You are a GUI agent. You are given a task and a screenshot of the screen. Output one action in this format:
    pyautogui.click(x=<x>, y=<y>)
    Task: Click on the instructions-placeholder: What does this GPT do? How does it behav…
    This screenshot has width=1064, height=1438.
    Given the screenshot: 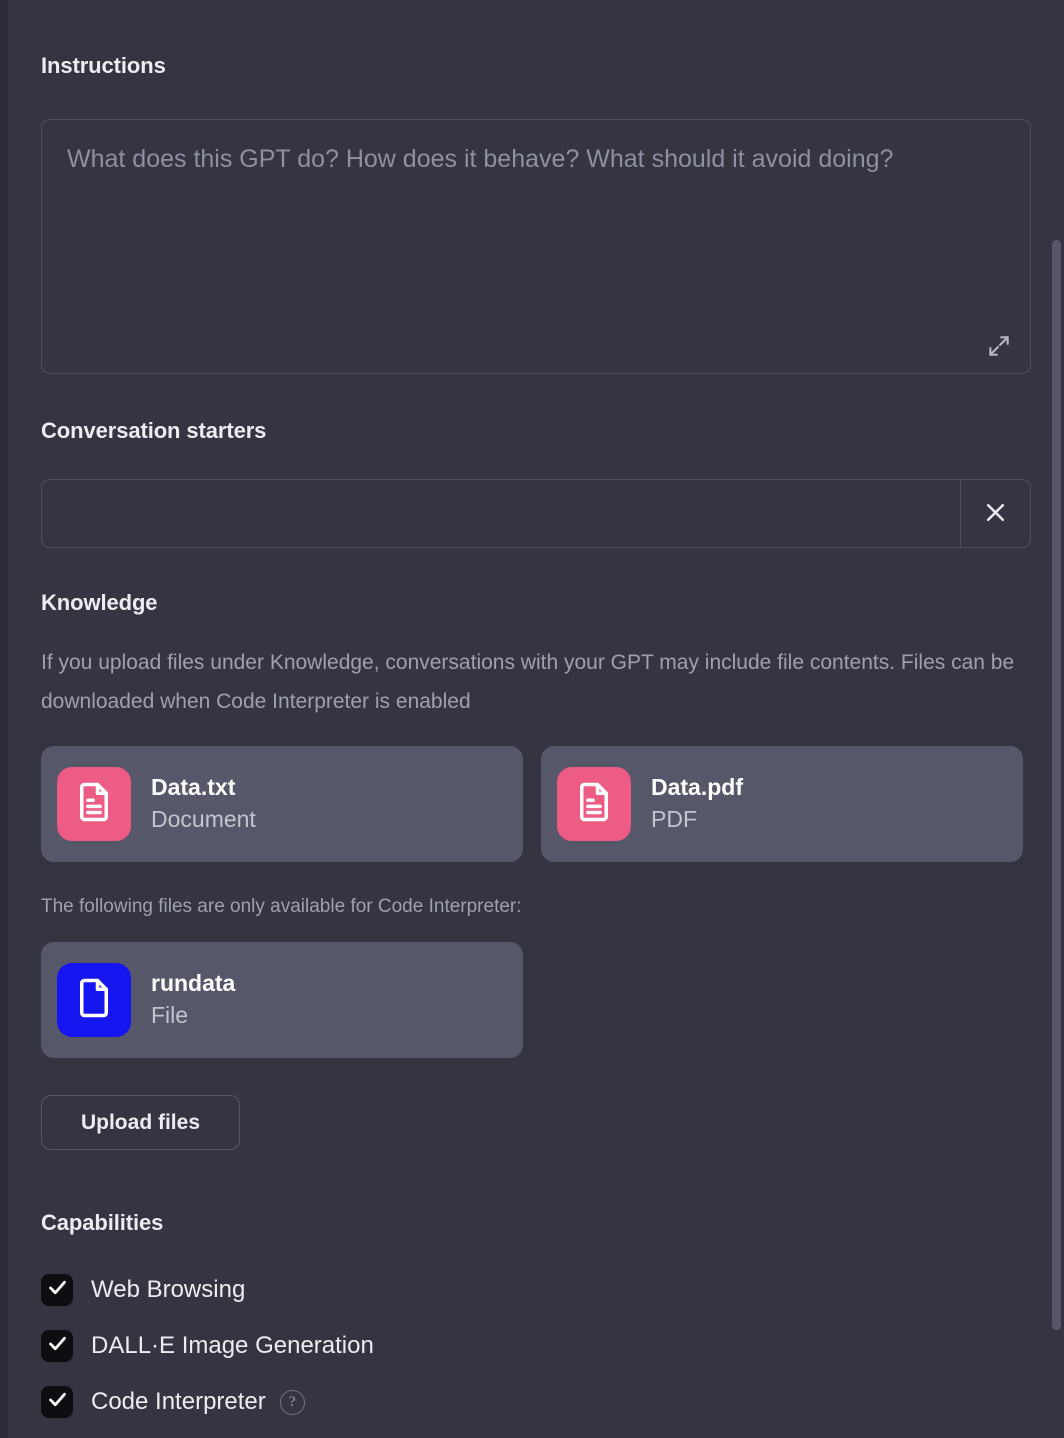 What is the action you would take?
    pyautogui.click(x=480, y=159)
    